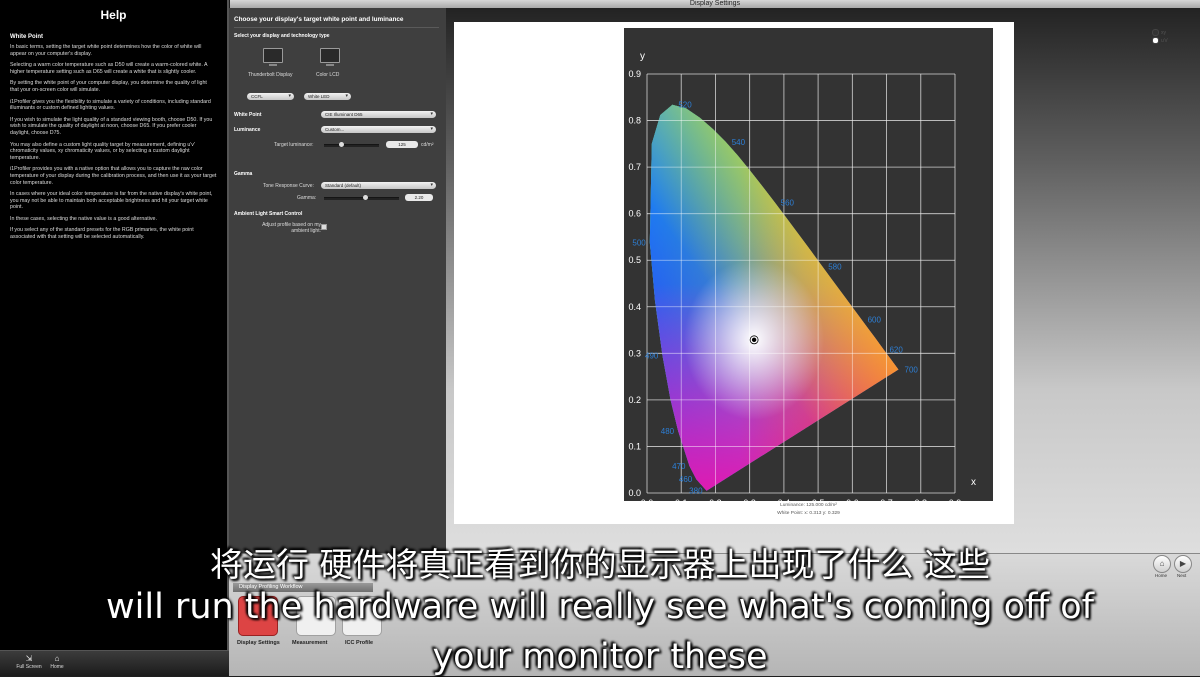 This screenshot has width=1200, height=677. I want to click on white-point-caption: White Point: x: 0.313 y: 0.329, so click(808, 513).